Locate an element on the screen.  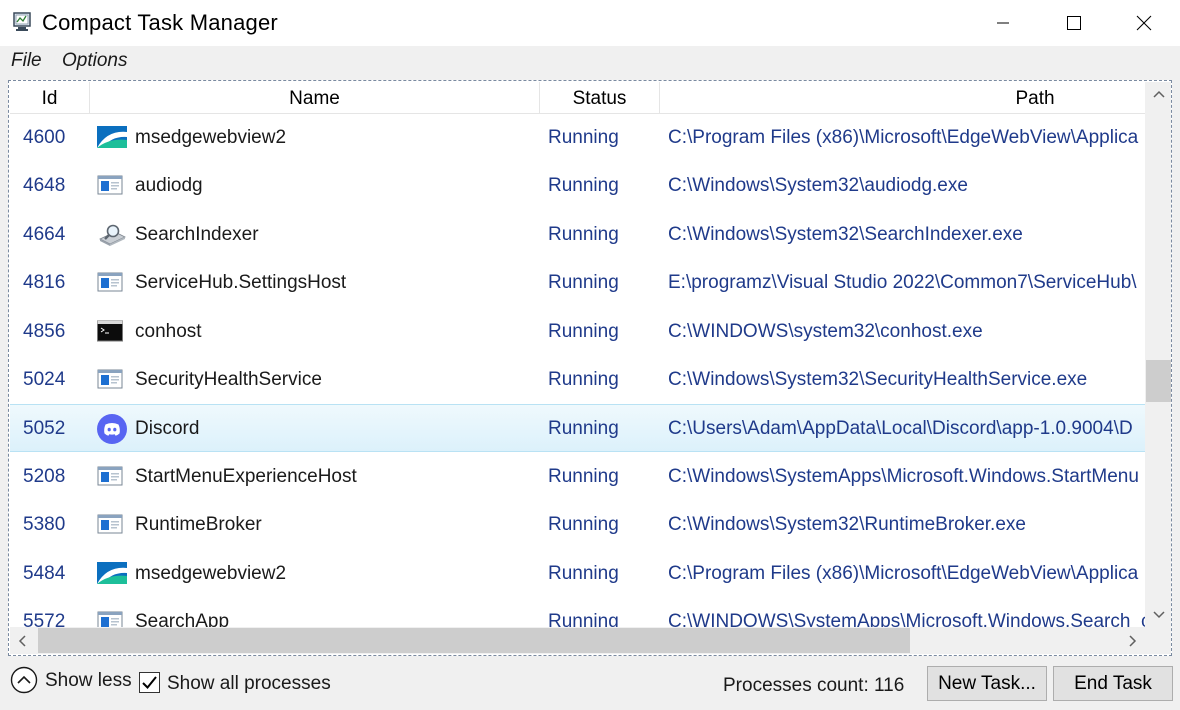
scrollbar-corner is located at coordinates (1158, 640).